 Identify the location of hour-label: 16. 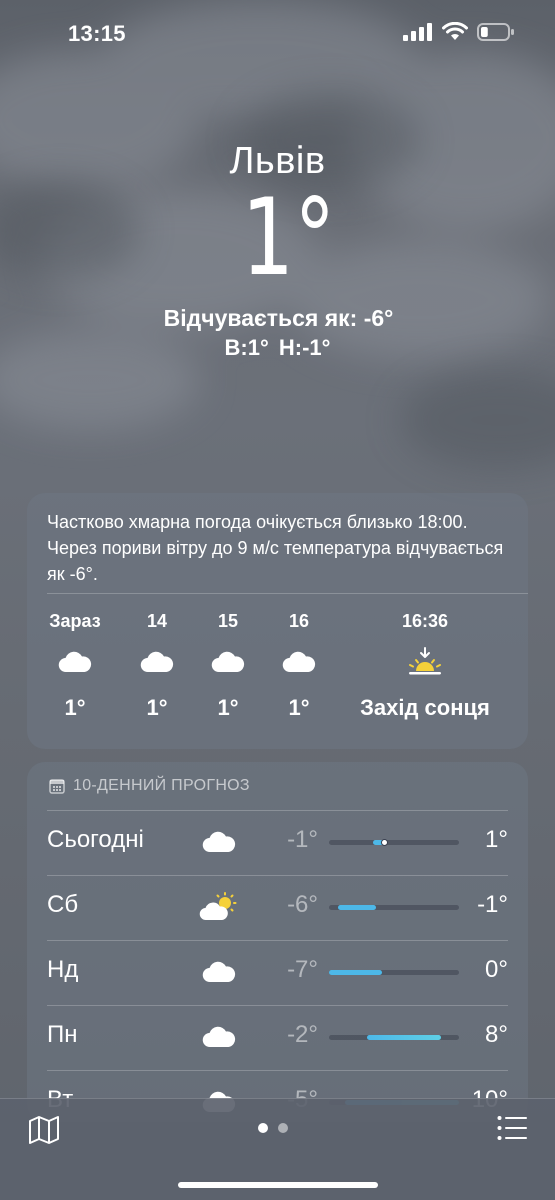
(299, 621).